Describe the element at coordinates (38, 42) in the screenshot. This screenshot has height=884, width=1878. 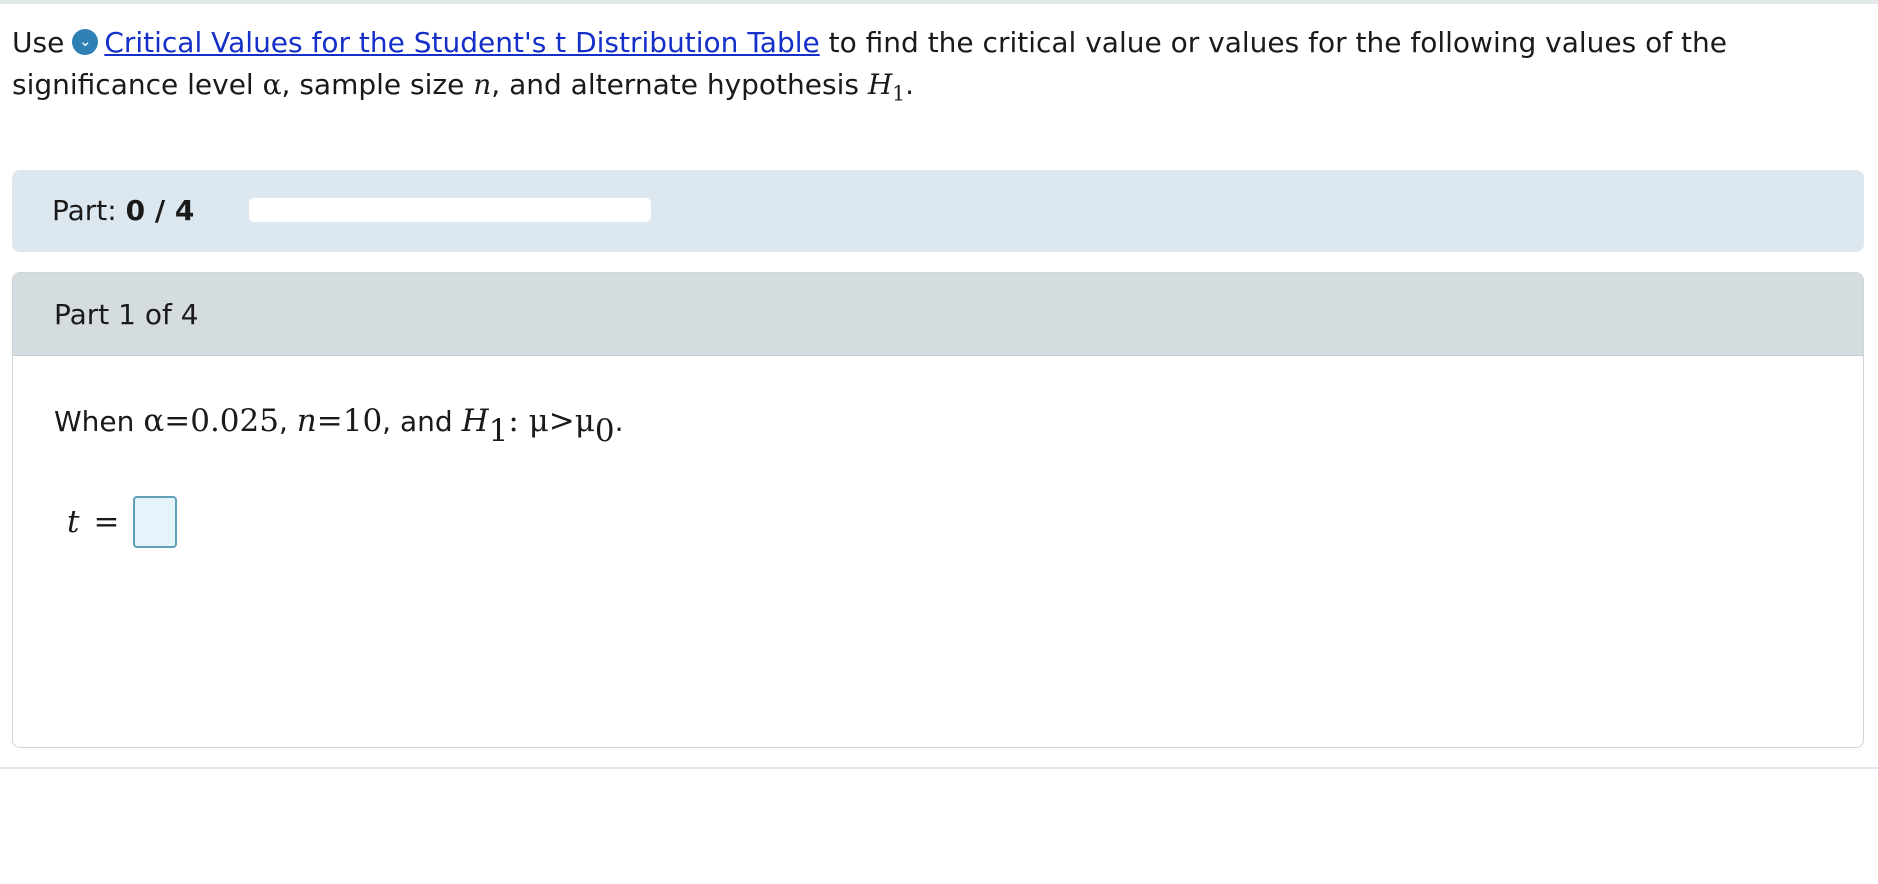
I see `intro-prefix: Use` at that location.